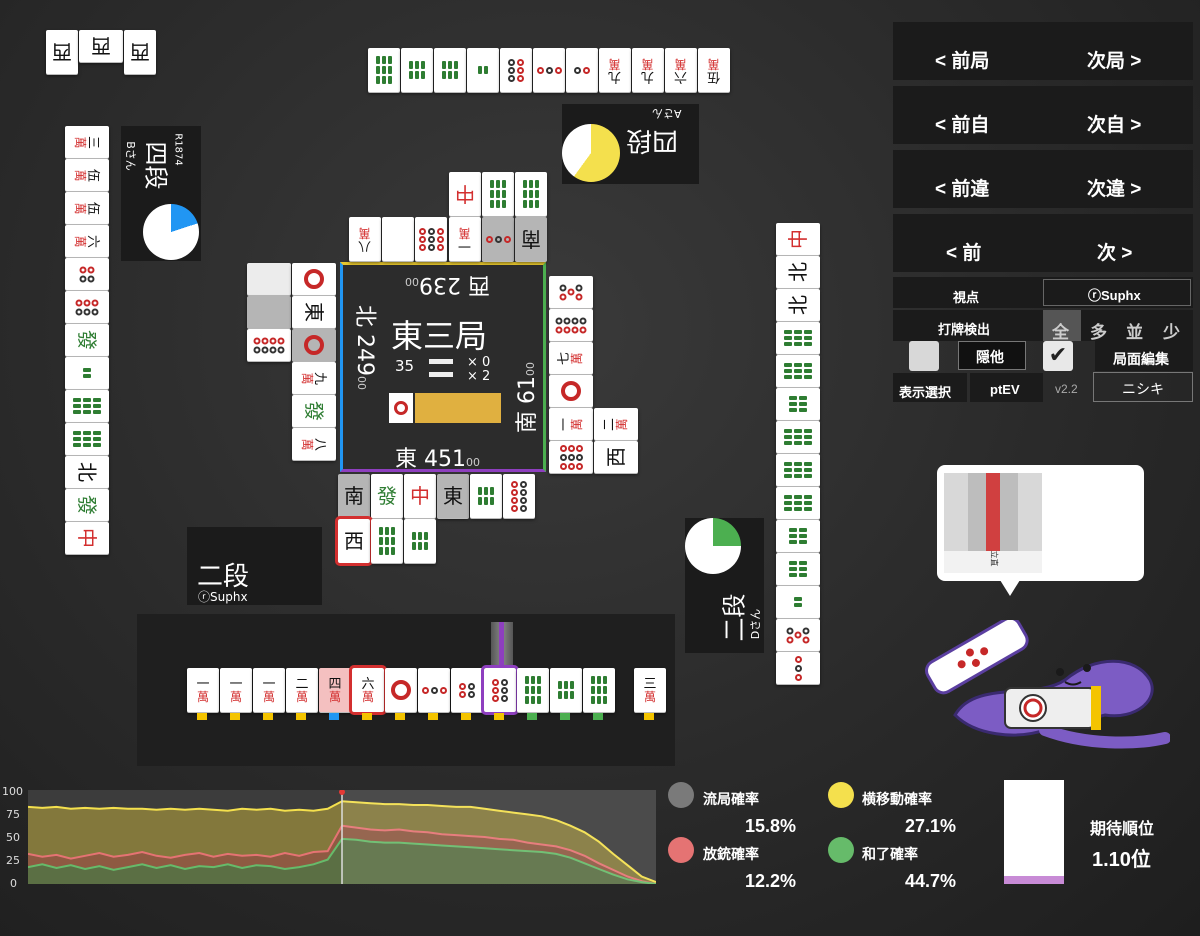  What do you see at coordinates (342, 837) in the screenshot?
I see `probability-chart` at bounding box center [342, 837].